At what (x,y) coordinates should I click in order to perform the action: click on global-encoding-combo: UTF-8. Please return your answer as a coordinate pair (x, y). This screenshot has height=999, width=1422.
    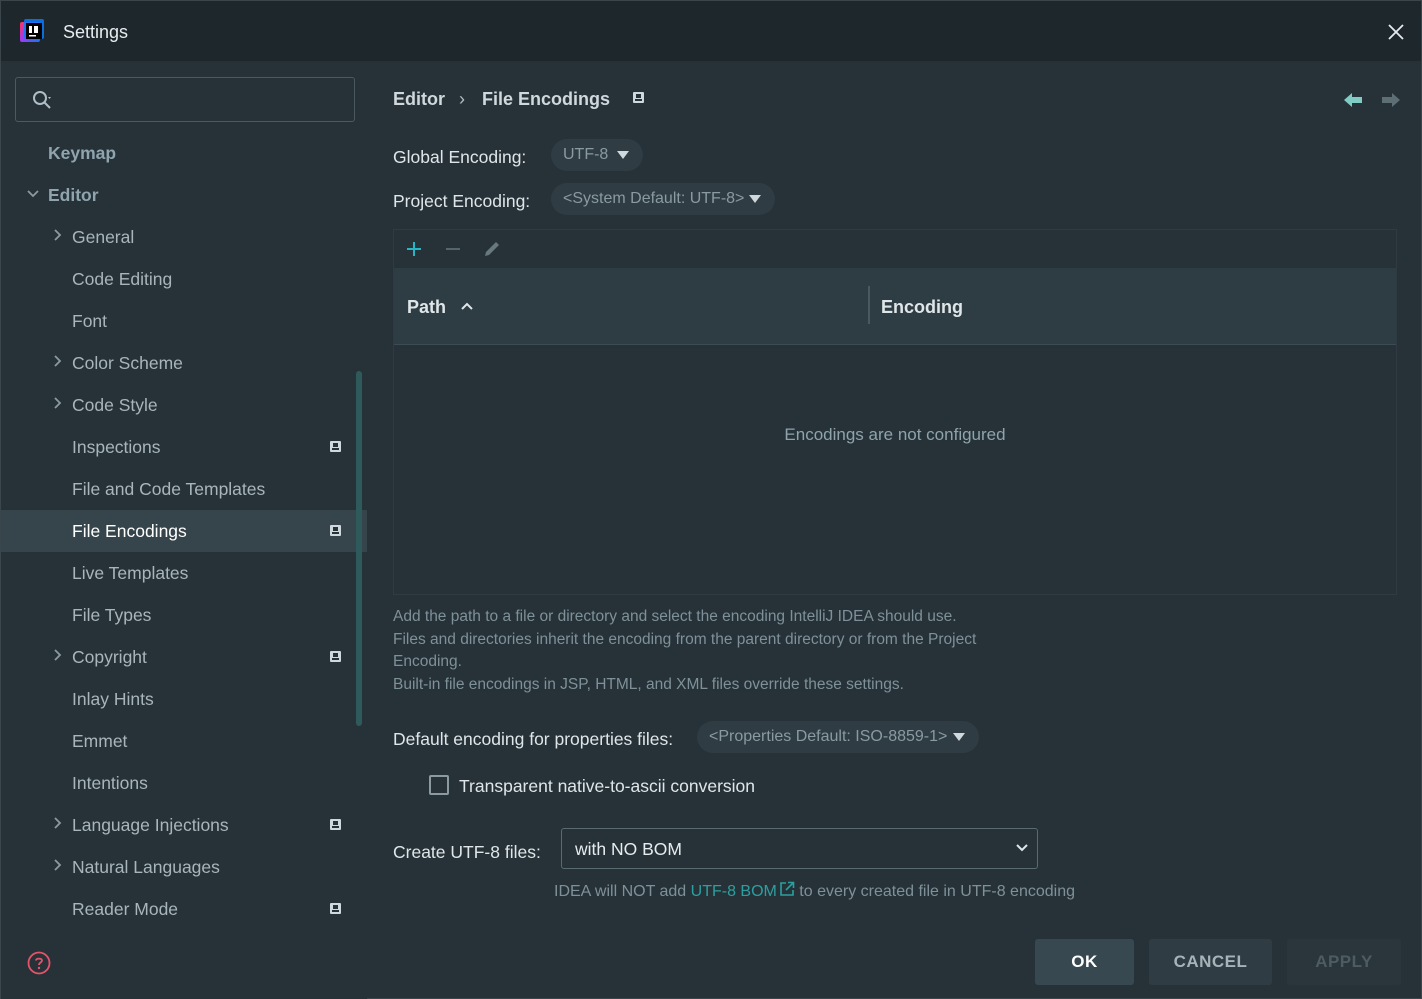
    Looking at the image, I should click on (597, 155).